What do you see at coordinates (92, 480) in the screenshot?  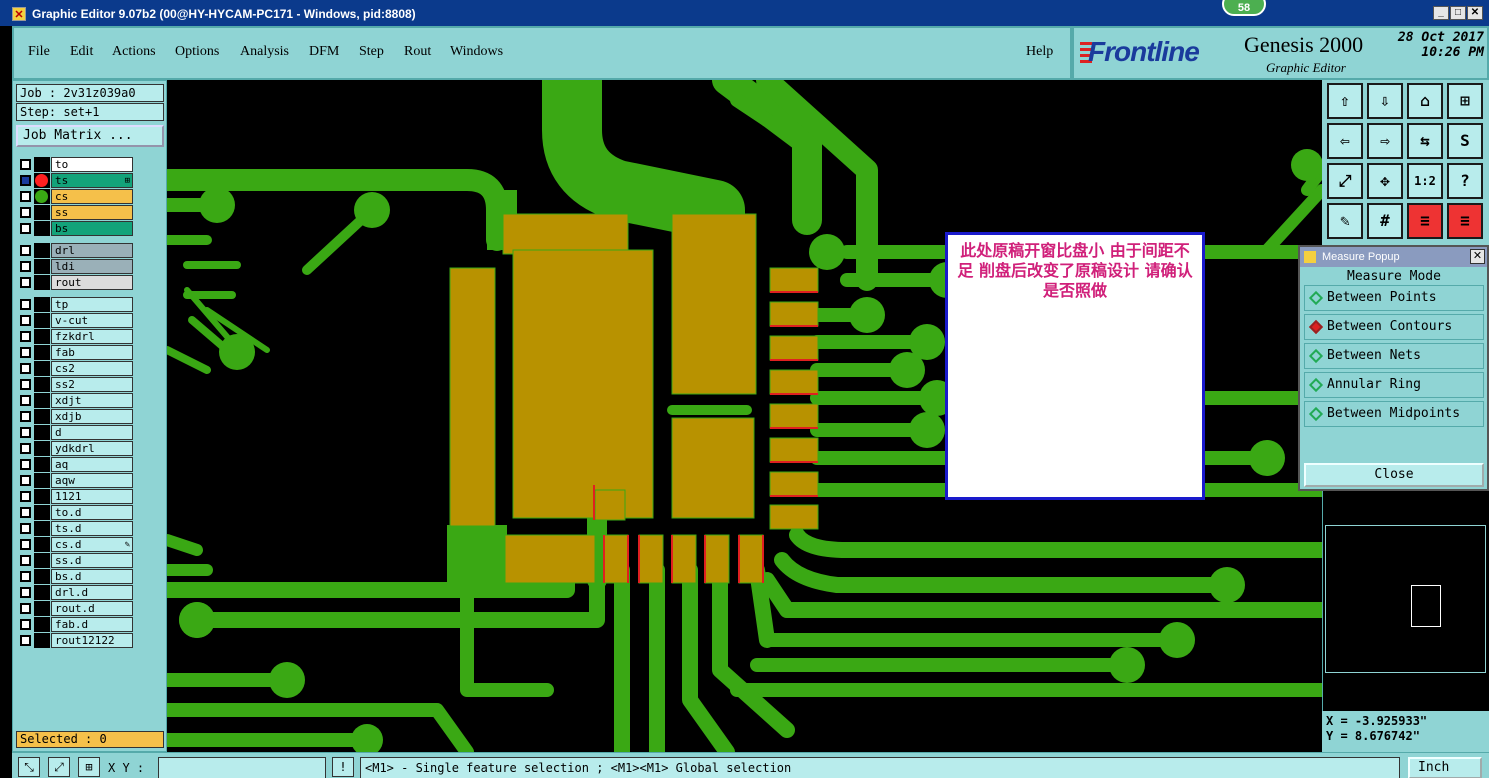 I see `layer-name: aqw` at bounding box center [92, 480].